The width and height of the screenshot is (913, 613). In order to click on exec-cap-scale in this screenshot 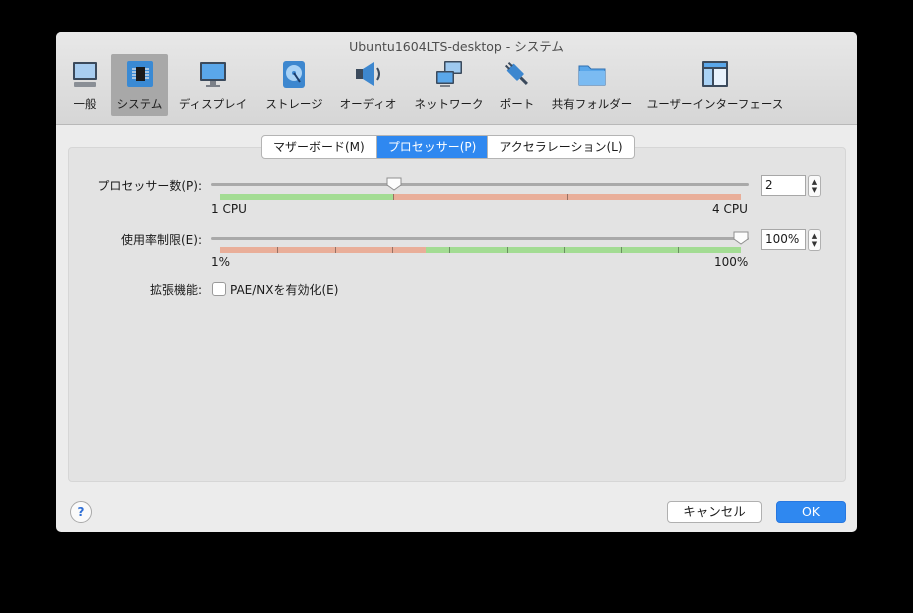, I will do `click(480, 250)`.